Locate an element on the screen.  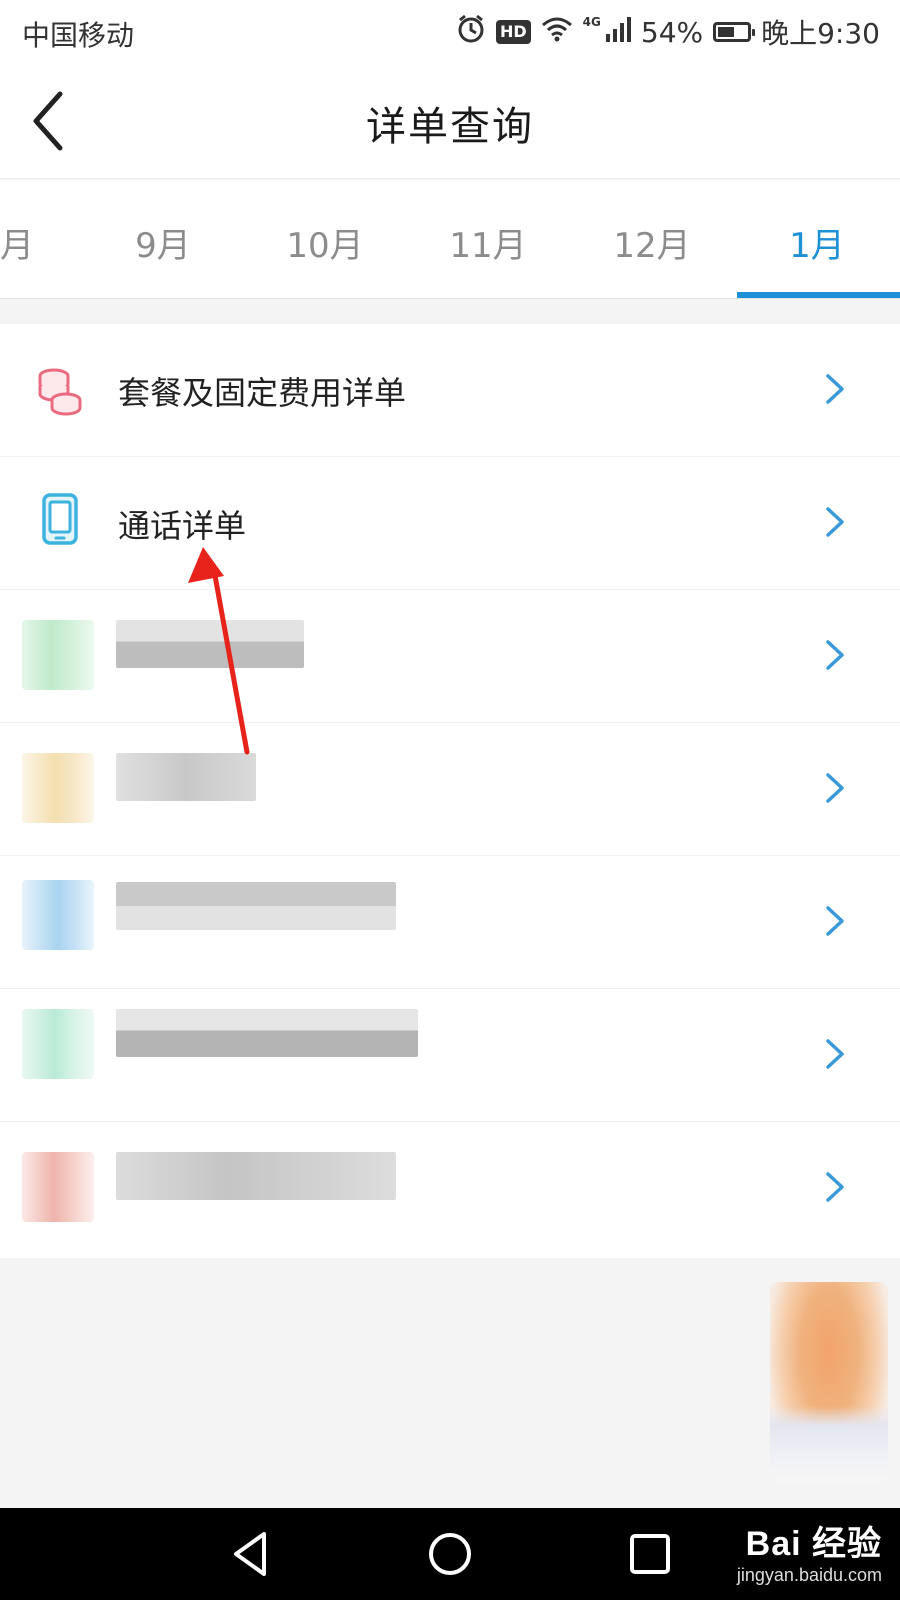
list-item-label: 通话详单 is located at coordinates (182, 526).